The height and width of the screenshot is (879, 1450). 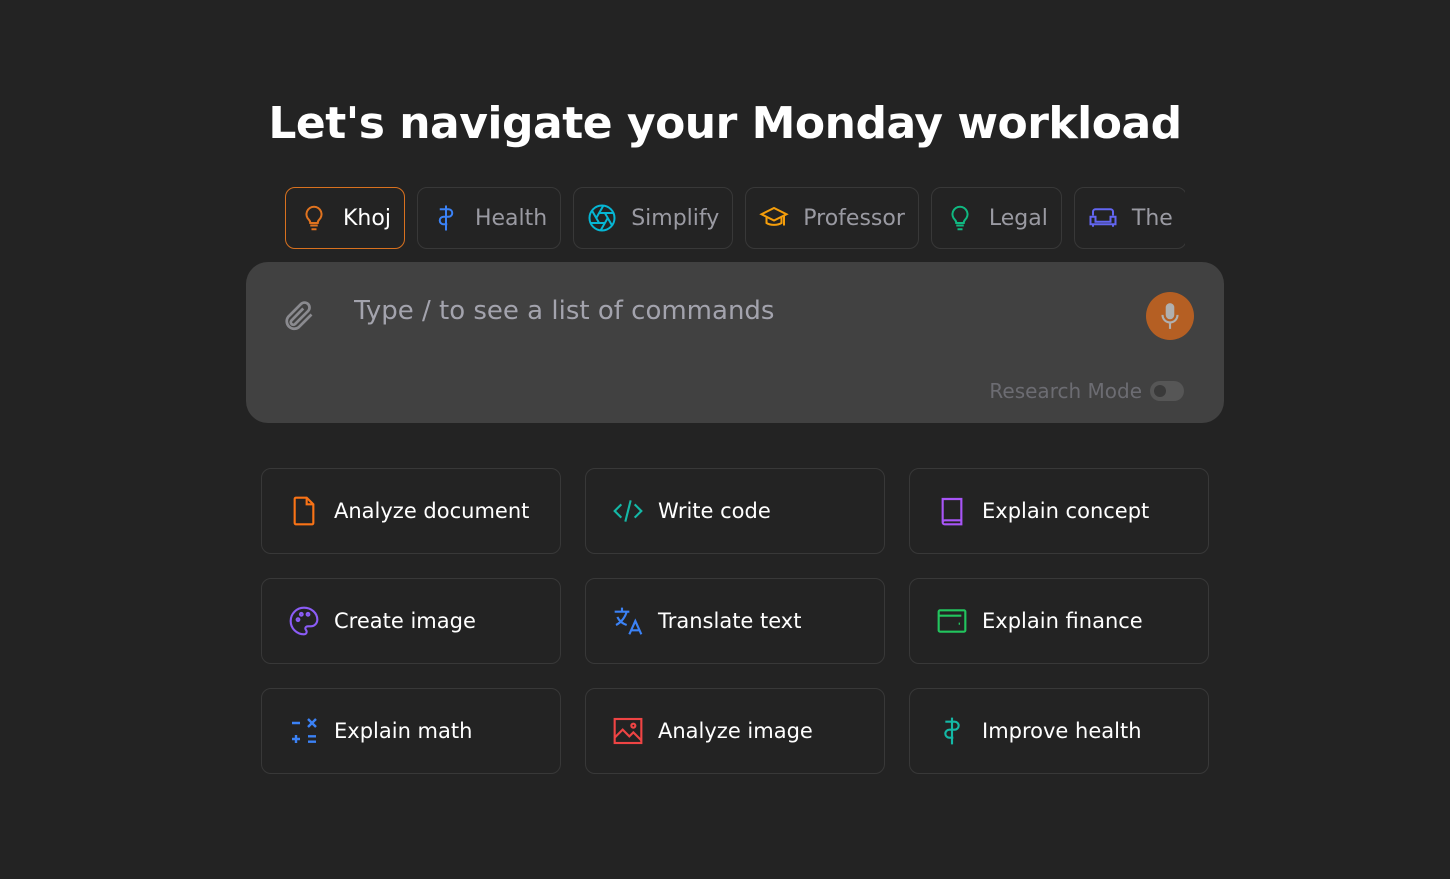 What do you see at coordinates (304, 621) in the screenshot?
I see `palette-icon` at bounding box center [304, 621].